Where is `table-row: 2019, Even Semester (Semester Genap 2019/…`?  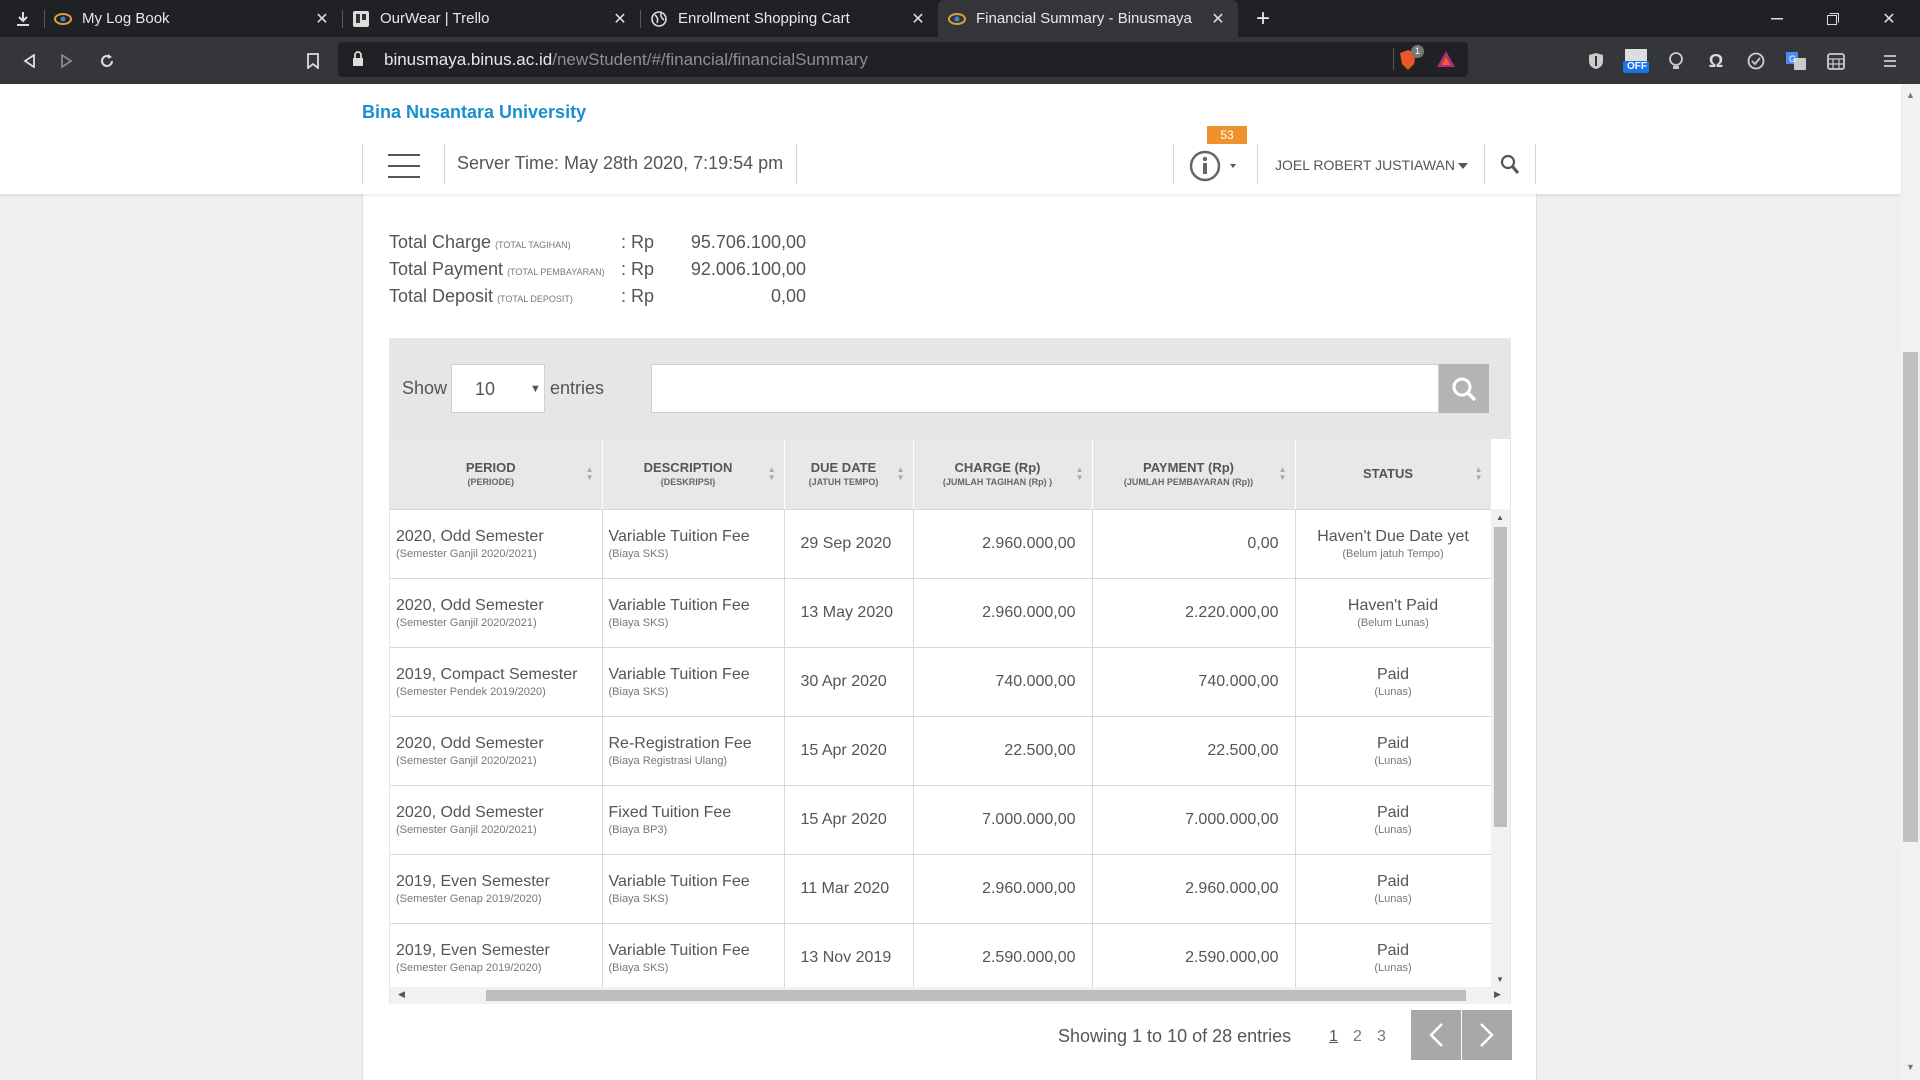
table-row: 2019, Even Semester (Semester Genap 2019/… is located at coordinates (941, 958).